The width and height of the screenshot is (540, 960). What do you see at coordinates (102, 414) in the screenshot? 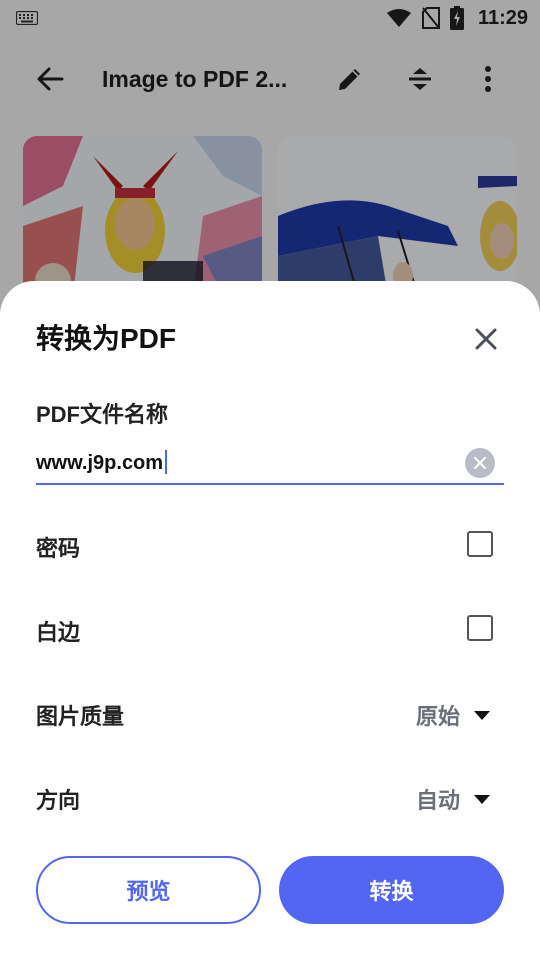
I see `filename-label: PDF文件名称` at bounding box center [102, 414].